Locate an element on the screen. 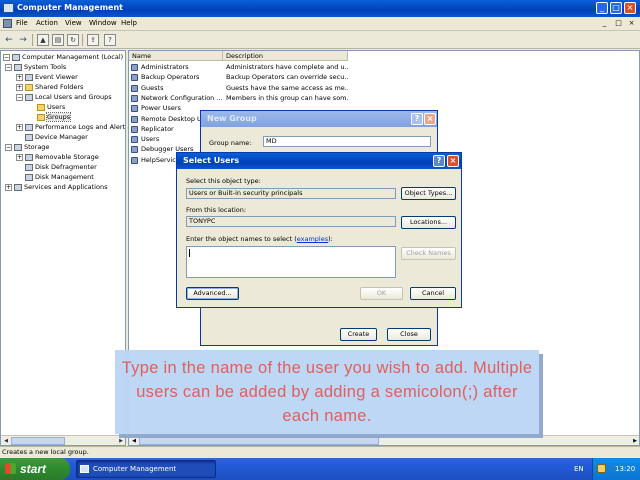  menu-file: File is located at coordinates (22, 23).